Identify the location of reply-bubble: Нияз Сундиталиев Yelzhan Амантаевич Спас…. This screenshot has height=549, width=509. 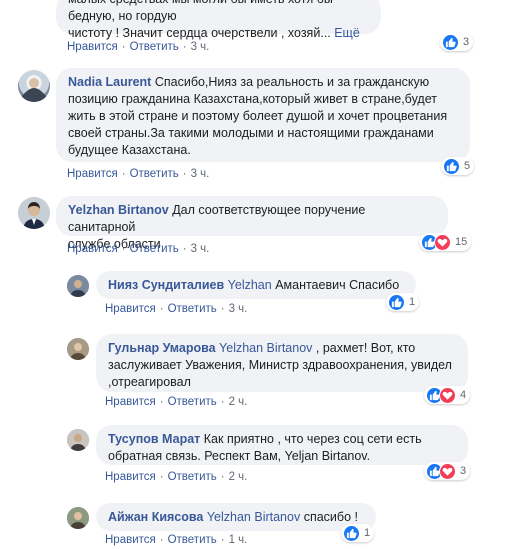
(256, 285).